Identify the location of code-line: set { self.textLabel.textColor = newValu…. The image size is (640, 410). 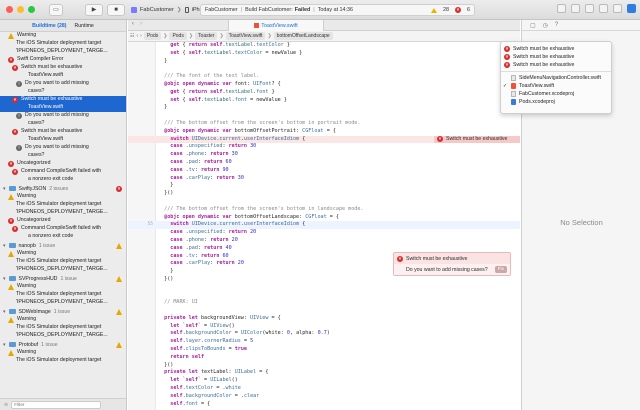
(324, 54).